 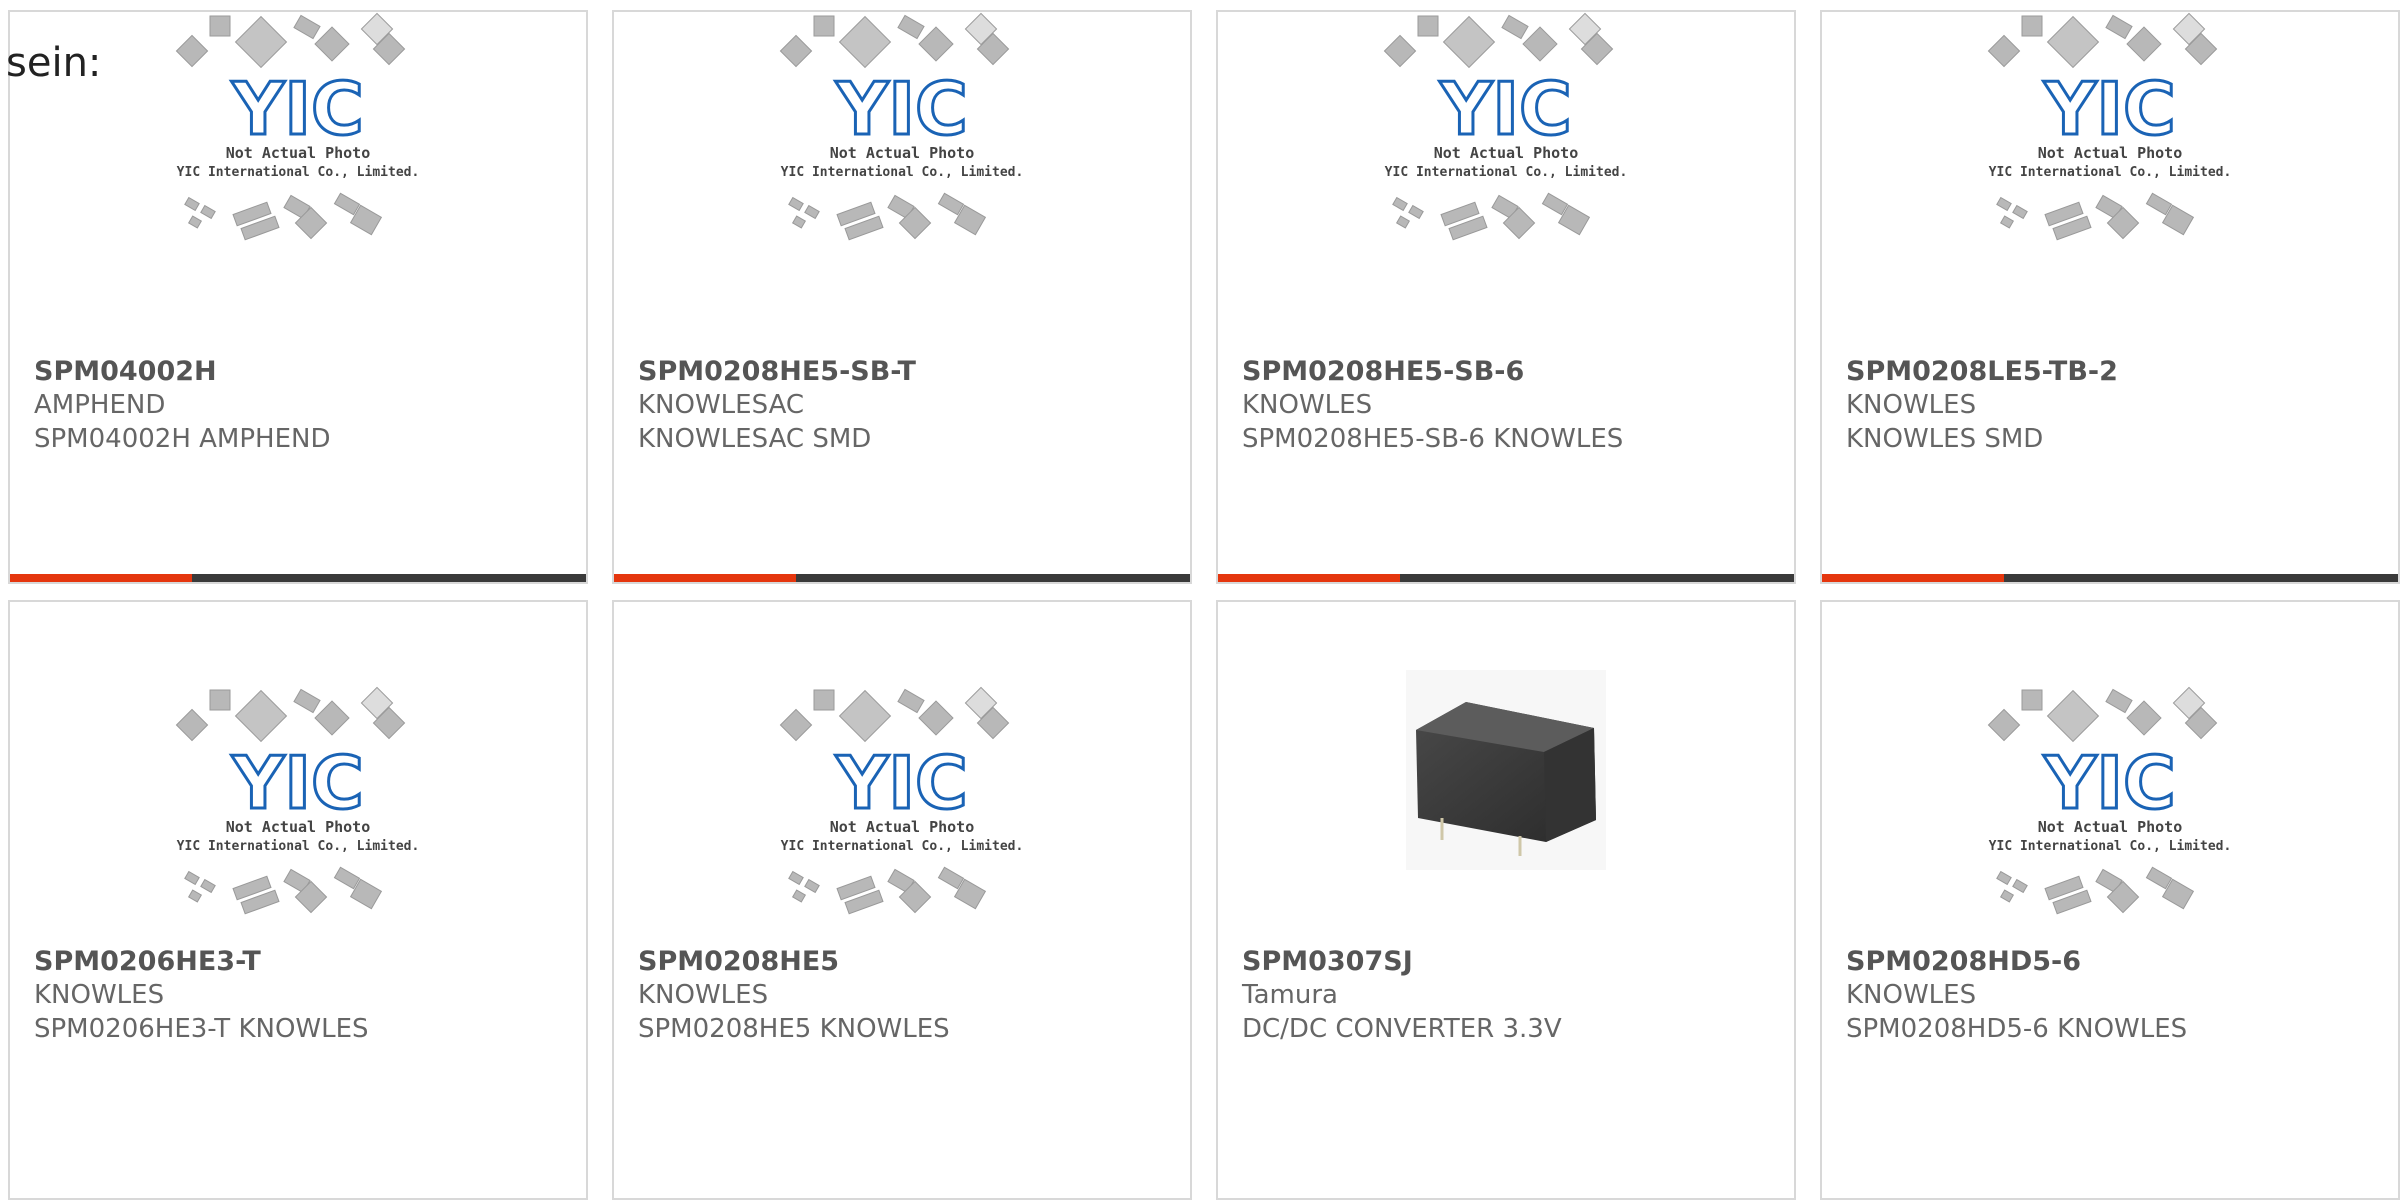 I want to click on description: SPM0208HD5-6 KNOWLES, so click(x=2017, y=1029).